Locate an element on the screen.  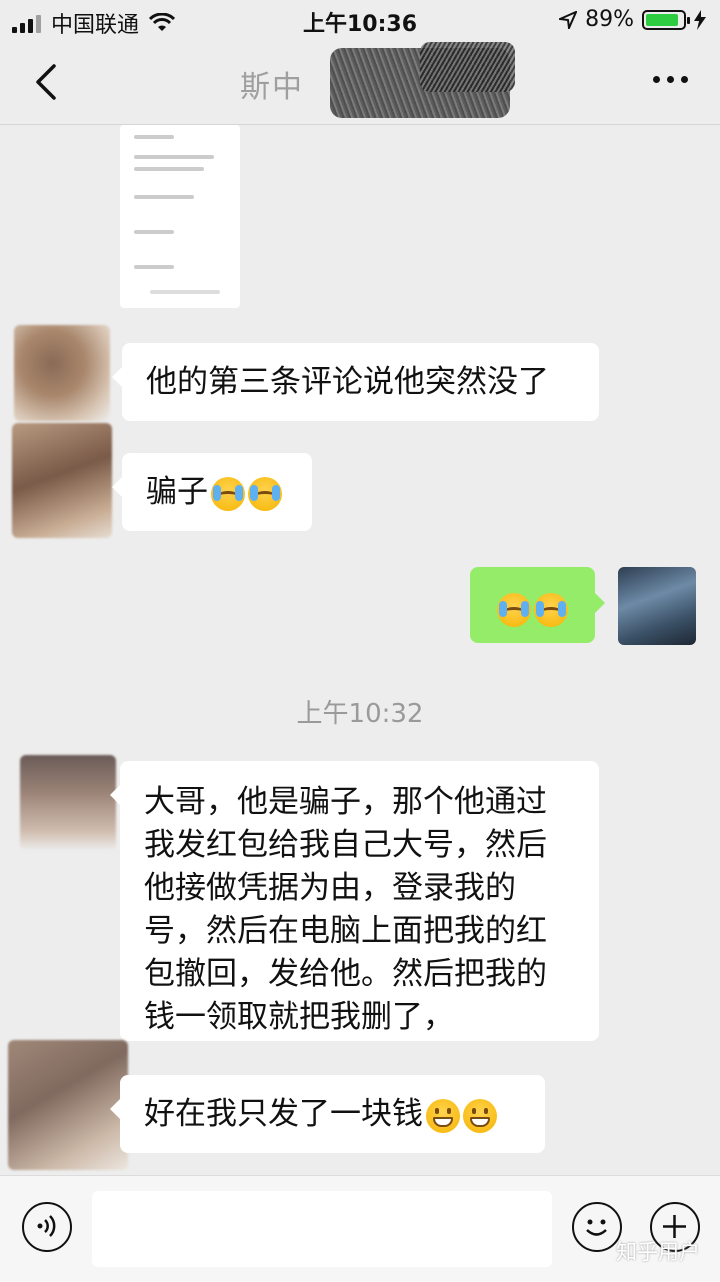
message-input is located at coordinates (322, 1229).